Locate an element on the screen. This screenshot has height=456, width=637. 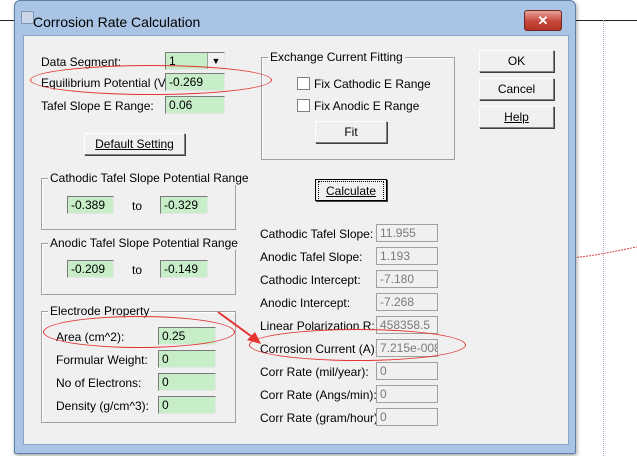
help-button: Help is located at coordinates (516, 117).